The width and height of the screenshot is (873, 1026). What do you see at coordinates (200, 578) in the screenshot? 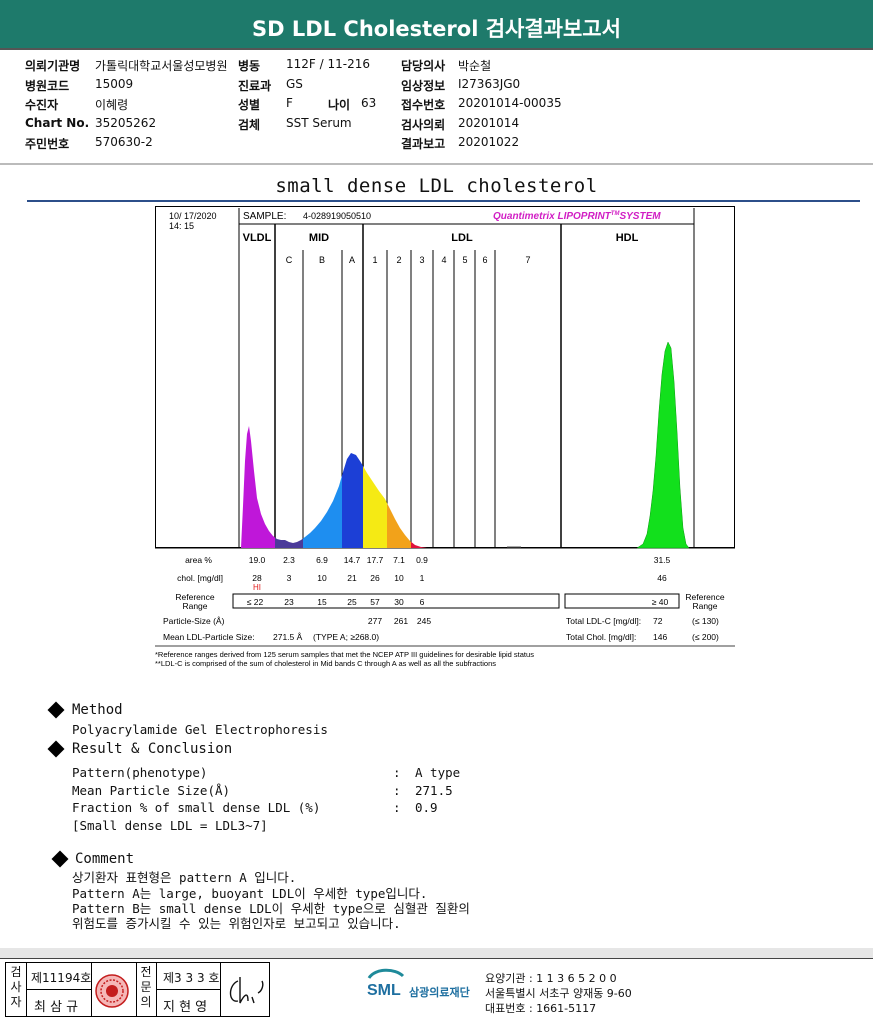
I see `chol-label: chol. [mg/dl]` at bounding box center [200, 578].